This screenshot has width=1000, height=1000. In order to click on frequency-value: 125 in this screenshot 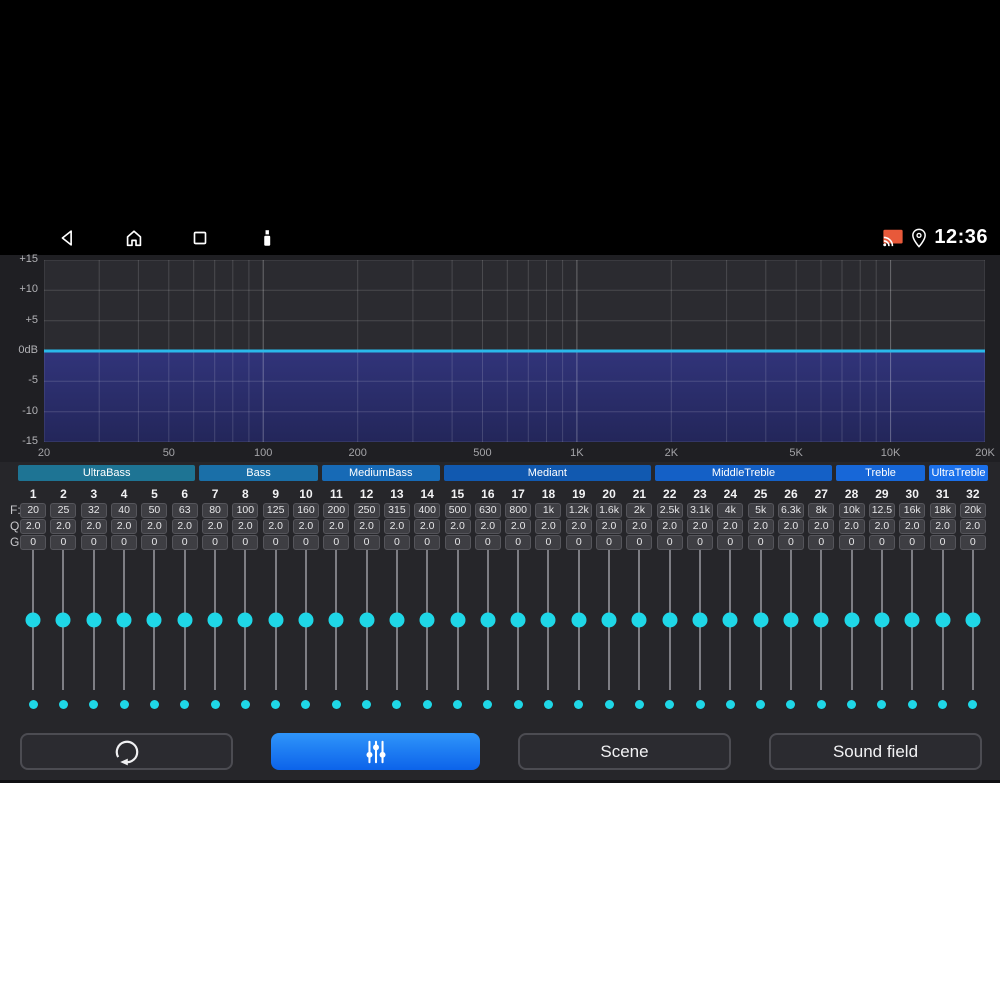, I will do `click(275, 510)`.